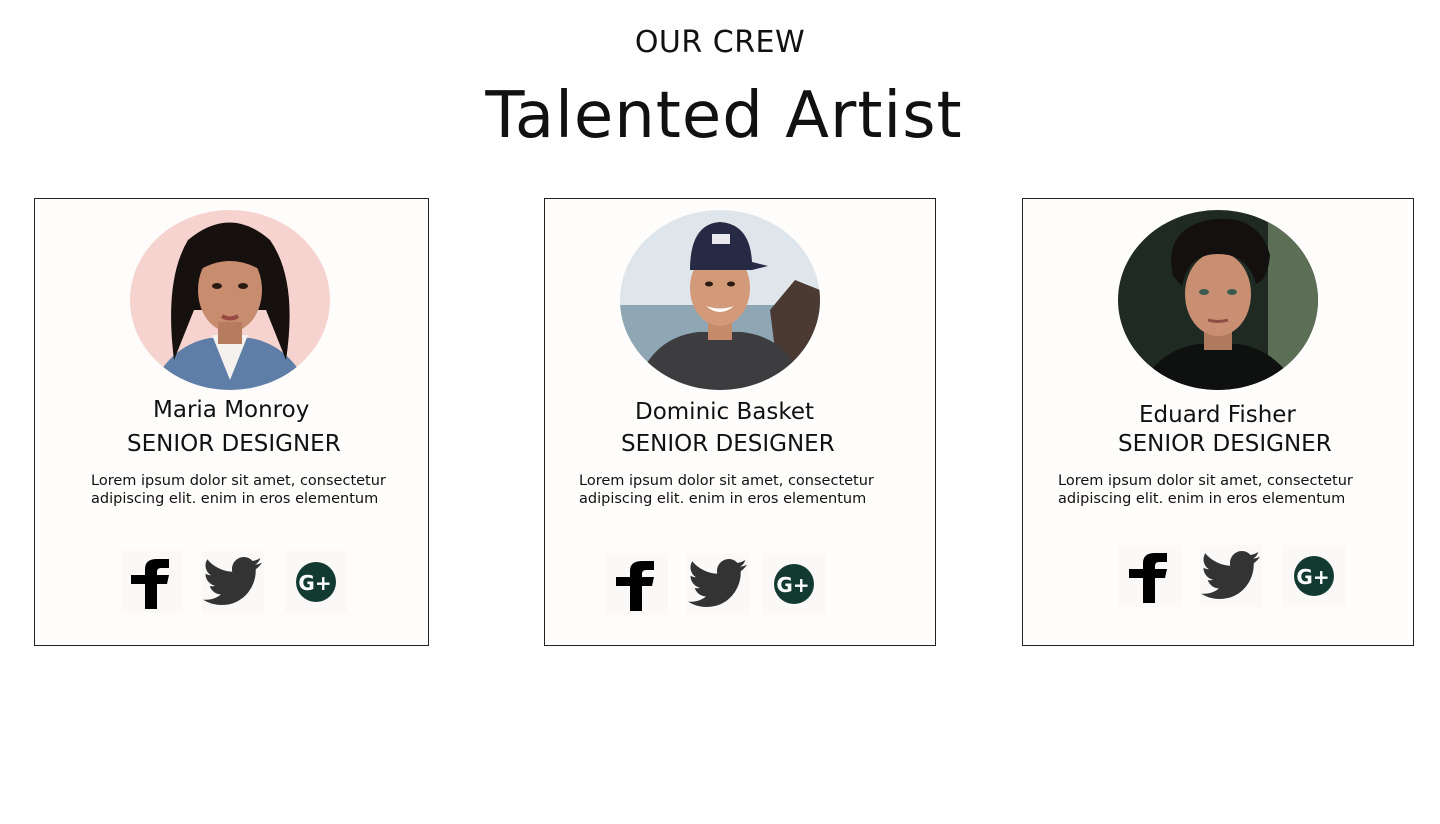 The width and height of the screenshot is (1440, 824). What do you see at coordinates (720, 42) in the screenshot?
I see `section-eyebrow: OUR CREW` at bounding box center [720, 42].